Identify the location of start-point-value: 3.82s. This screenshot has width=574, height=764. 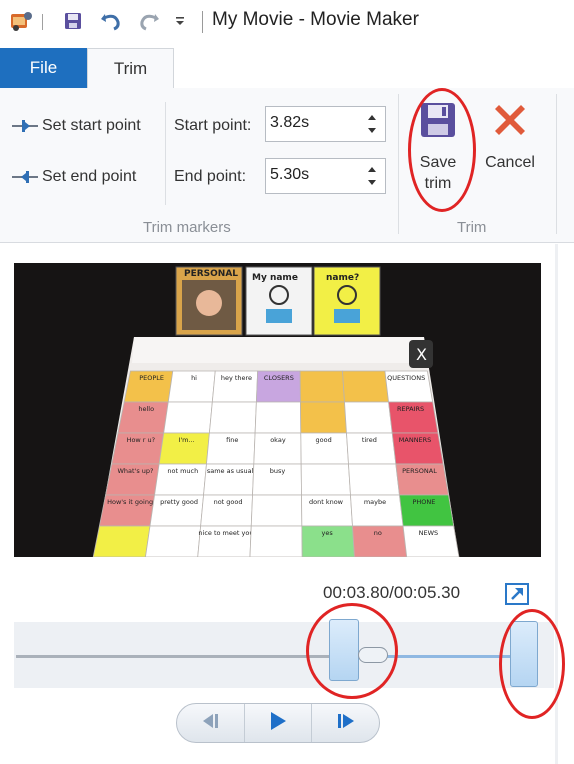
(290, 122).